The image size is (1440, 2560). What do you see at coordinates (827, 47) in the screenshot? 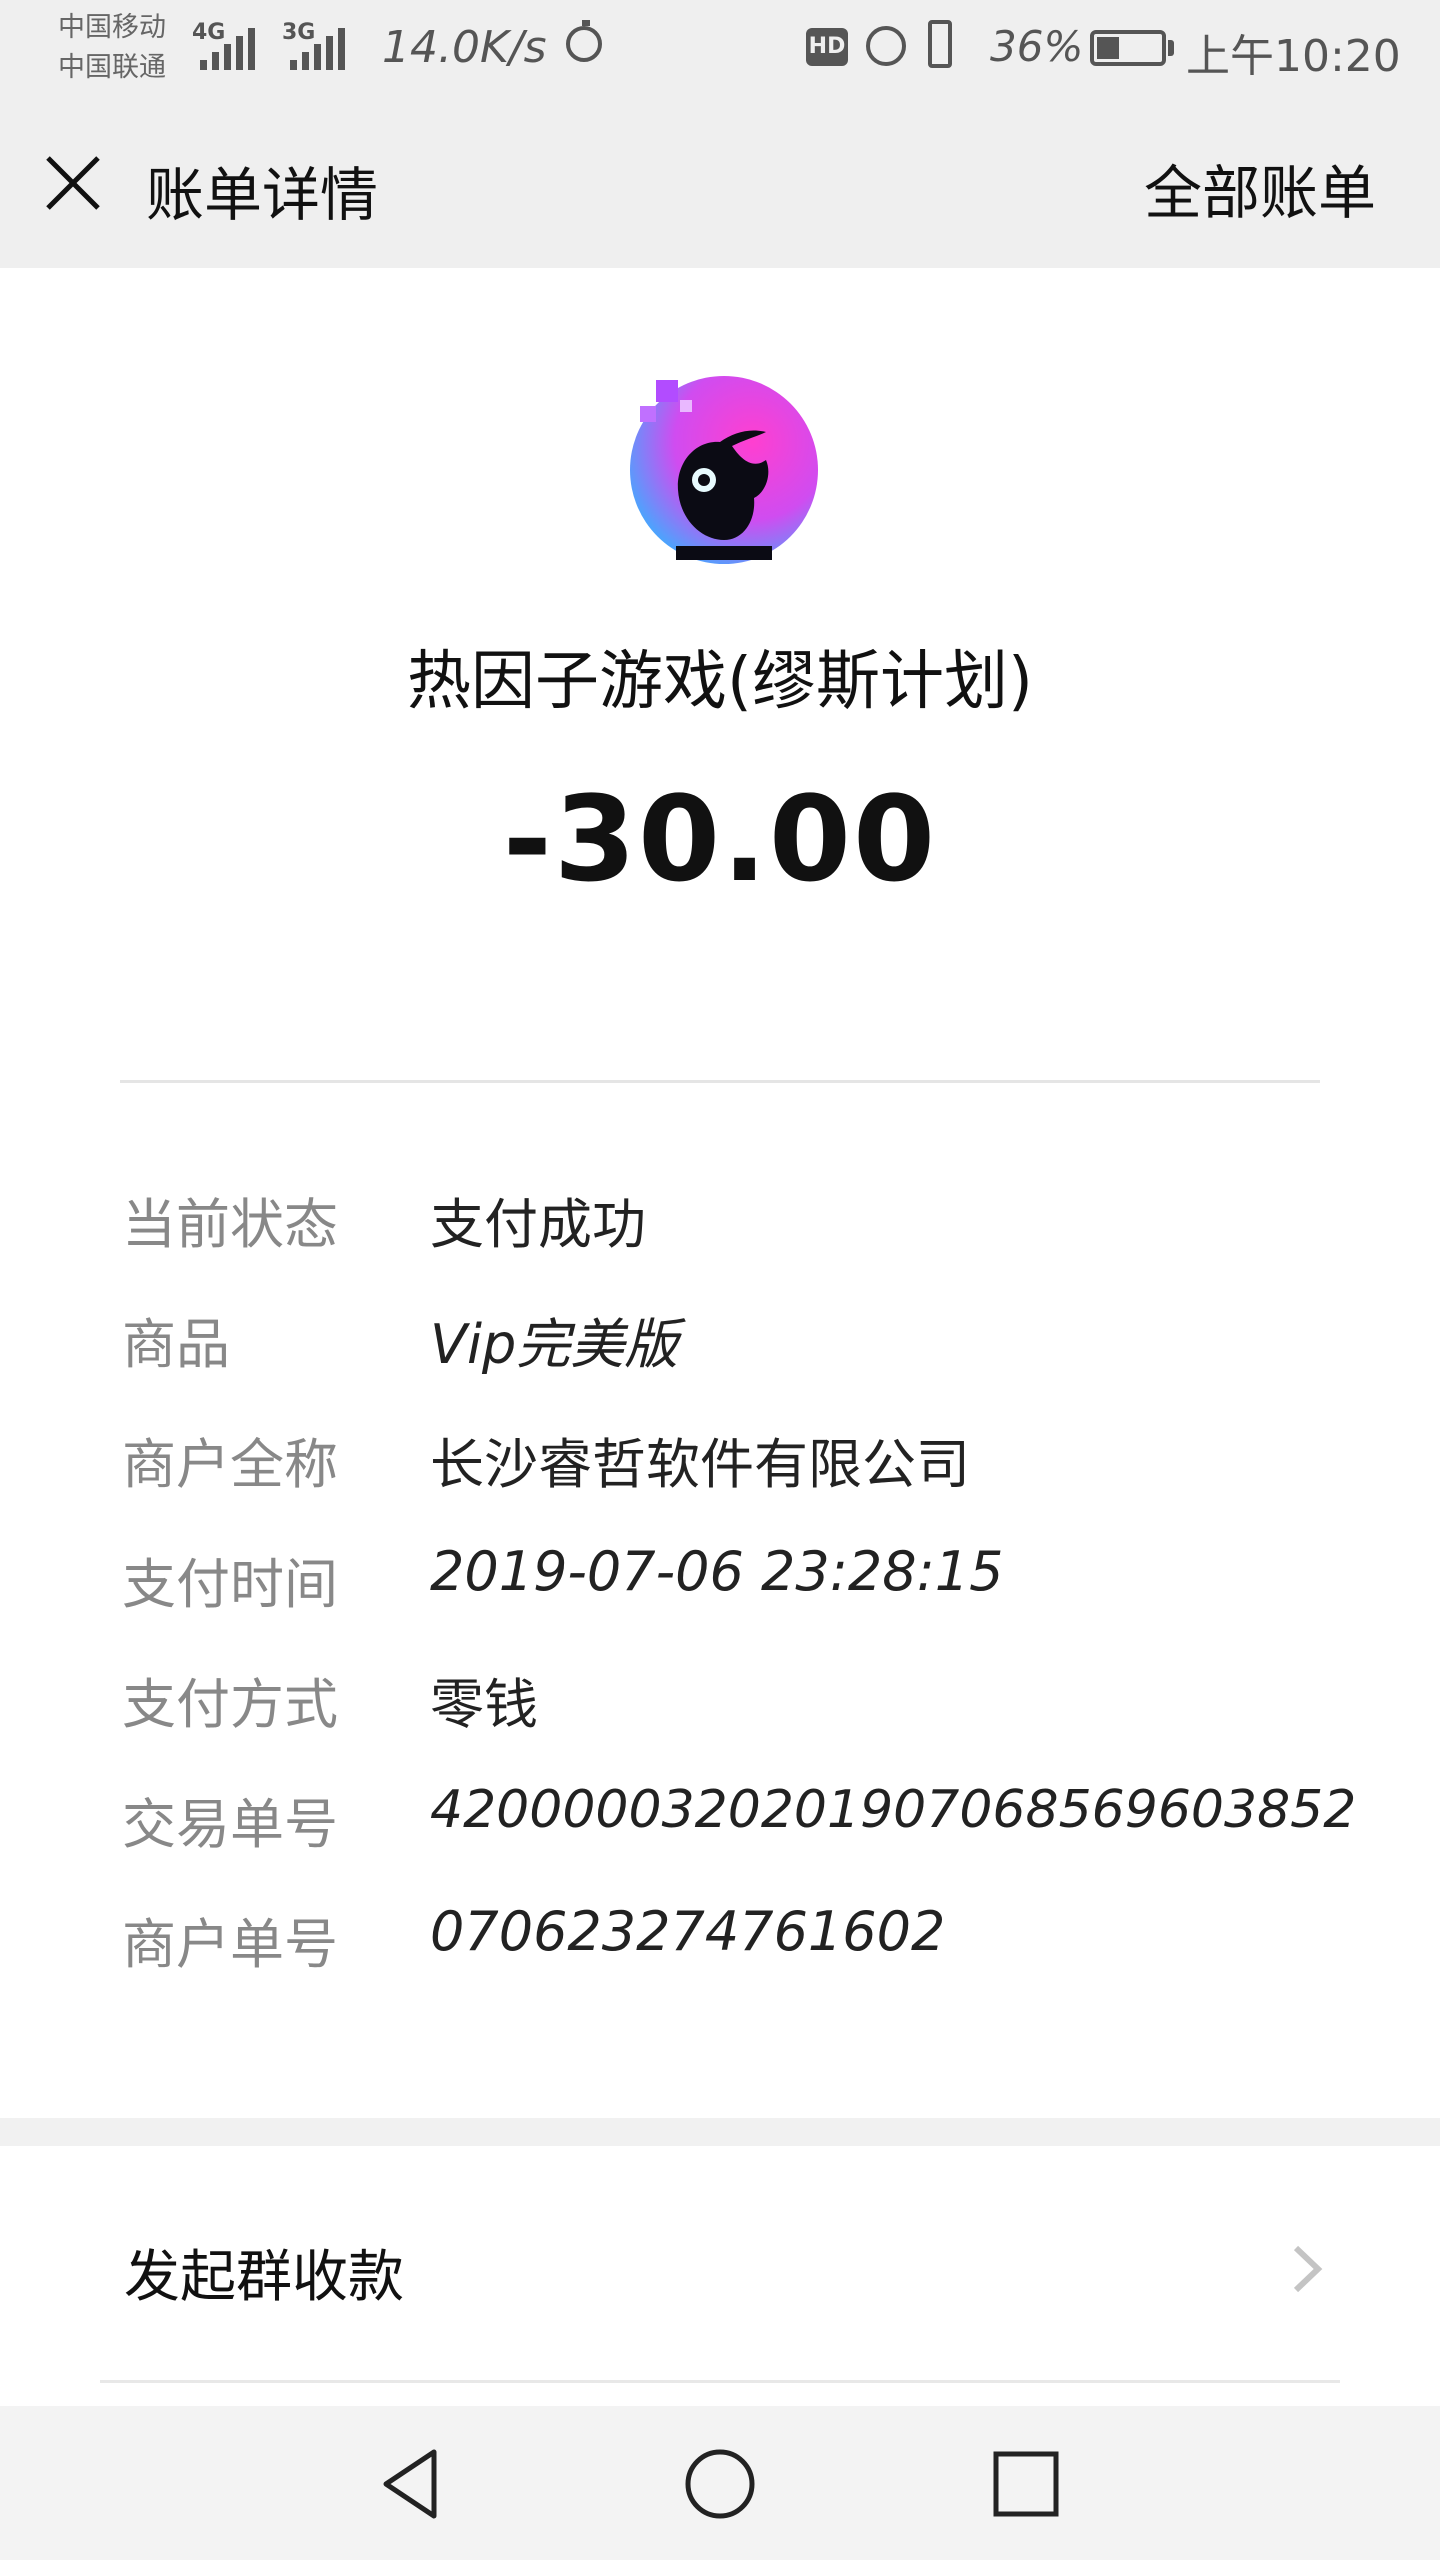
I see `hd-icon: HD` at bounding box center [827, 47].